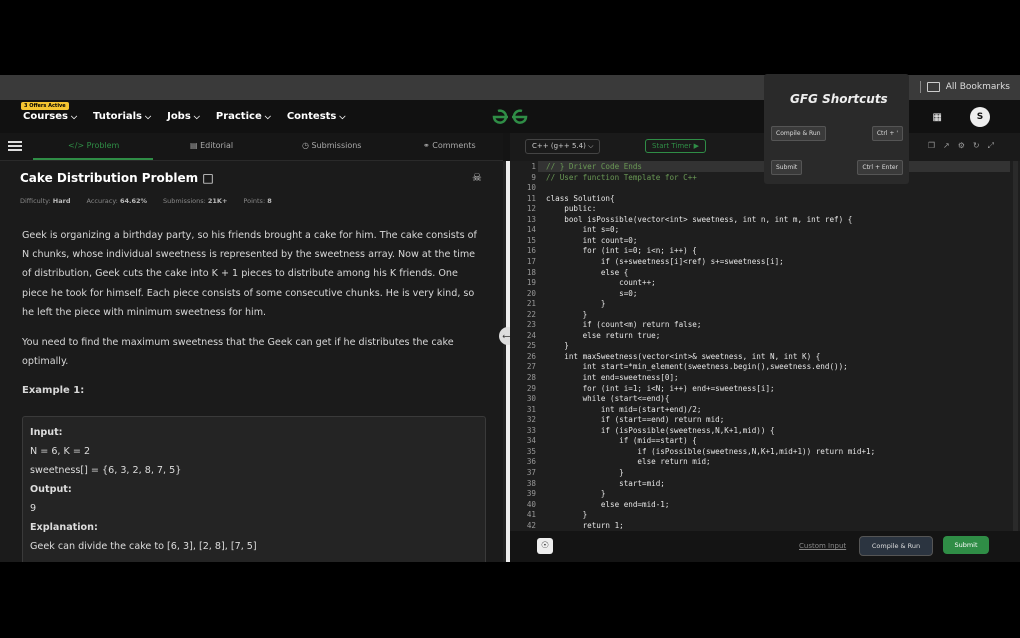 This screenshot has height=638, width=1020. What do you see at coordinates (15, 146) in the screenshot?
I see `menu-icon` at bounding box center [15, 146].